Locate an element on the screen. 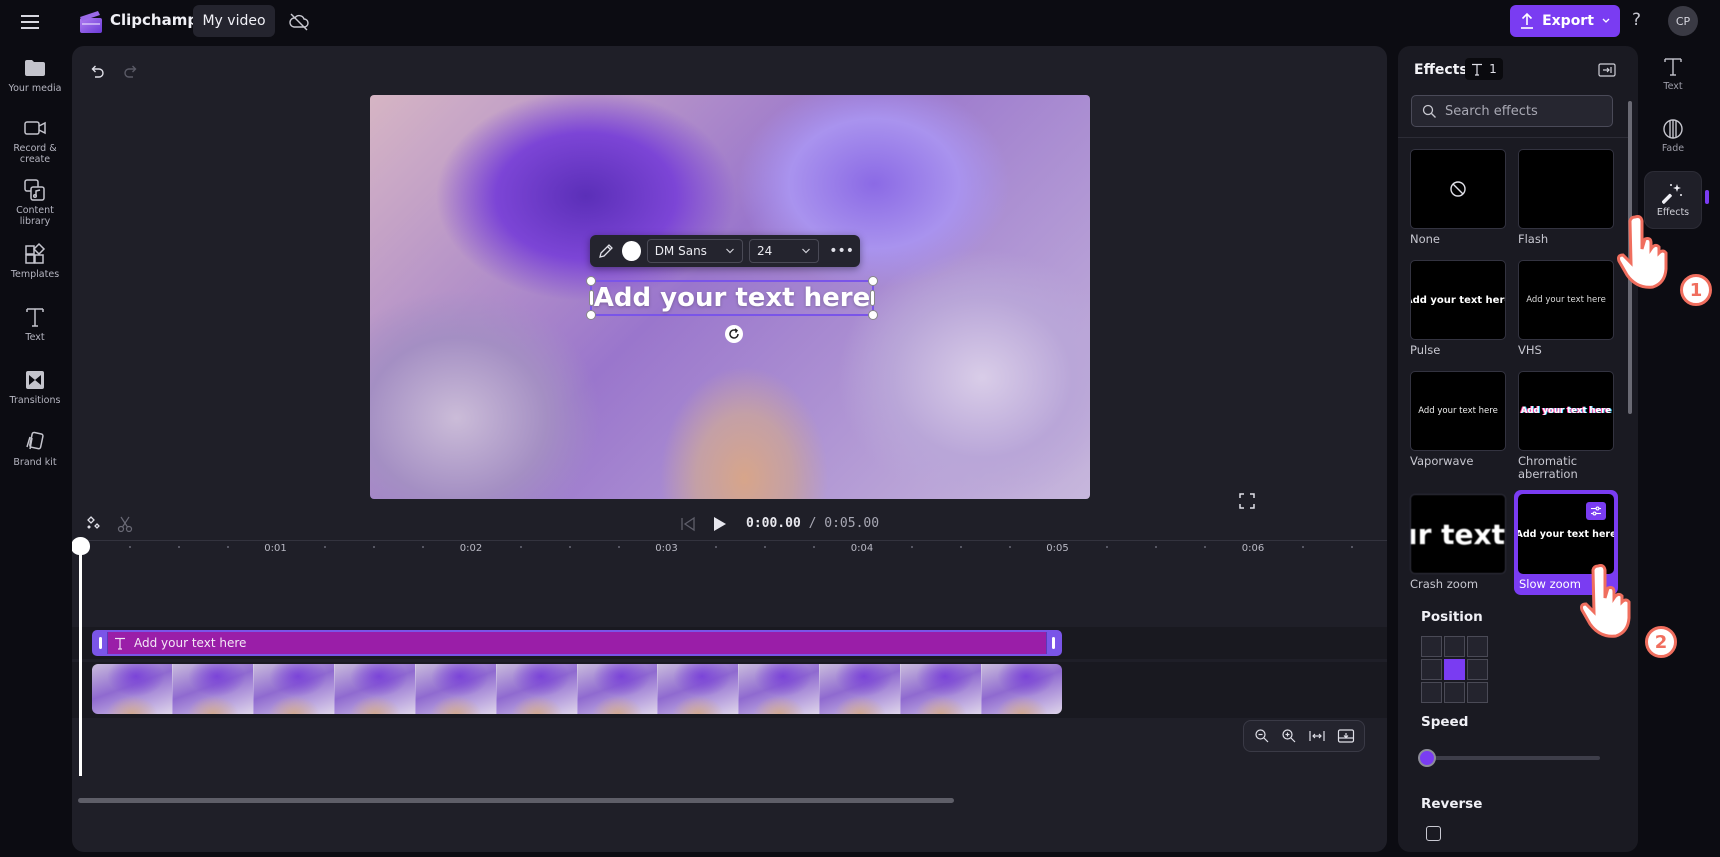 This screenshot has width=1720, height=857. avatar: CP is located at coordinates (1683, 21).